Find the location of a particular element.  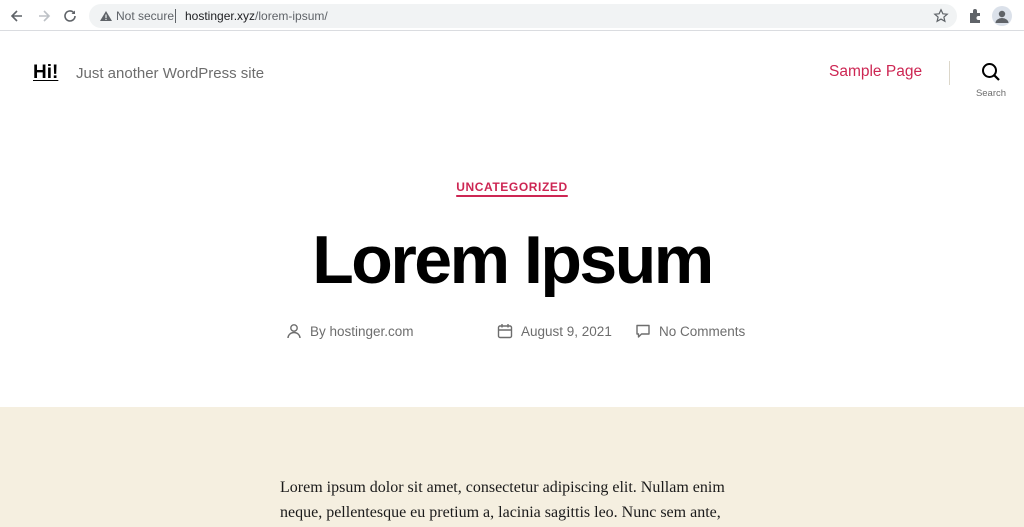

star-icon is located at coordinates (941, 16).